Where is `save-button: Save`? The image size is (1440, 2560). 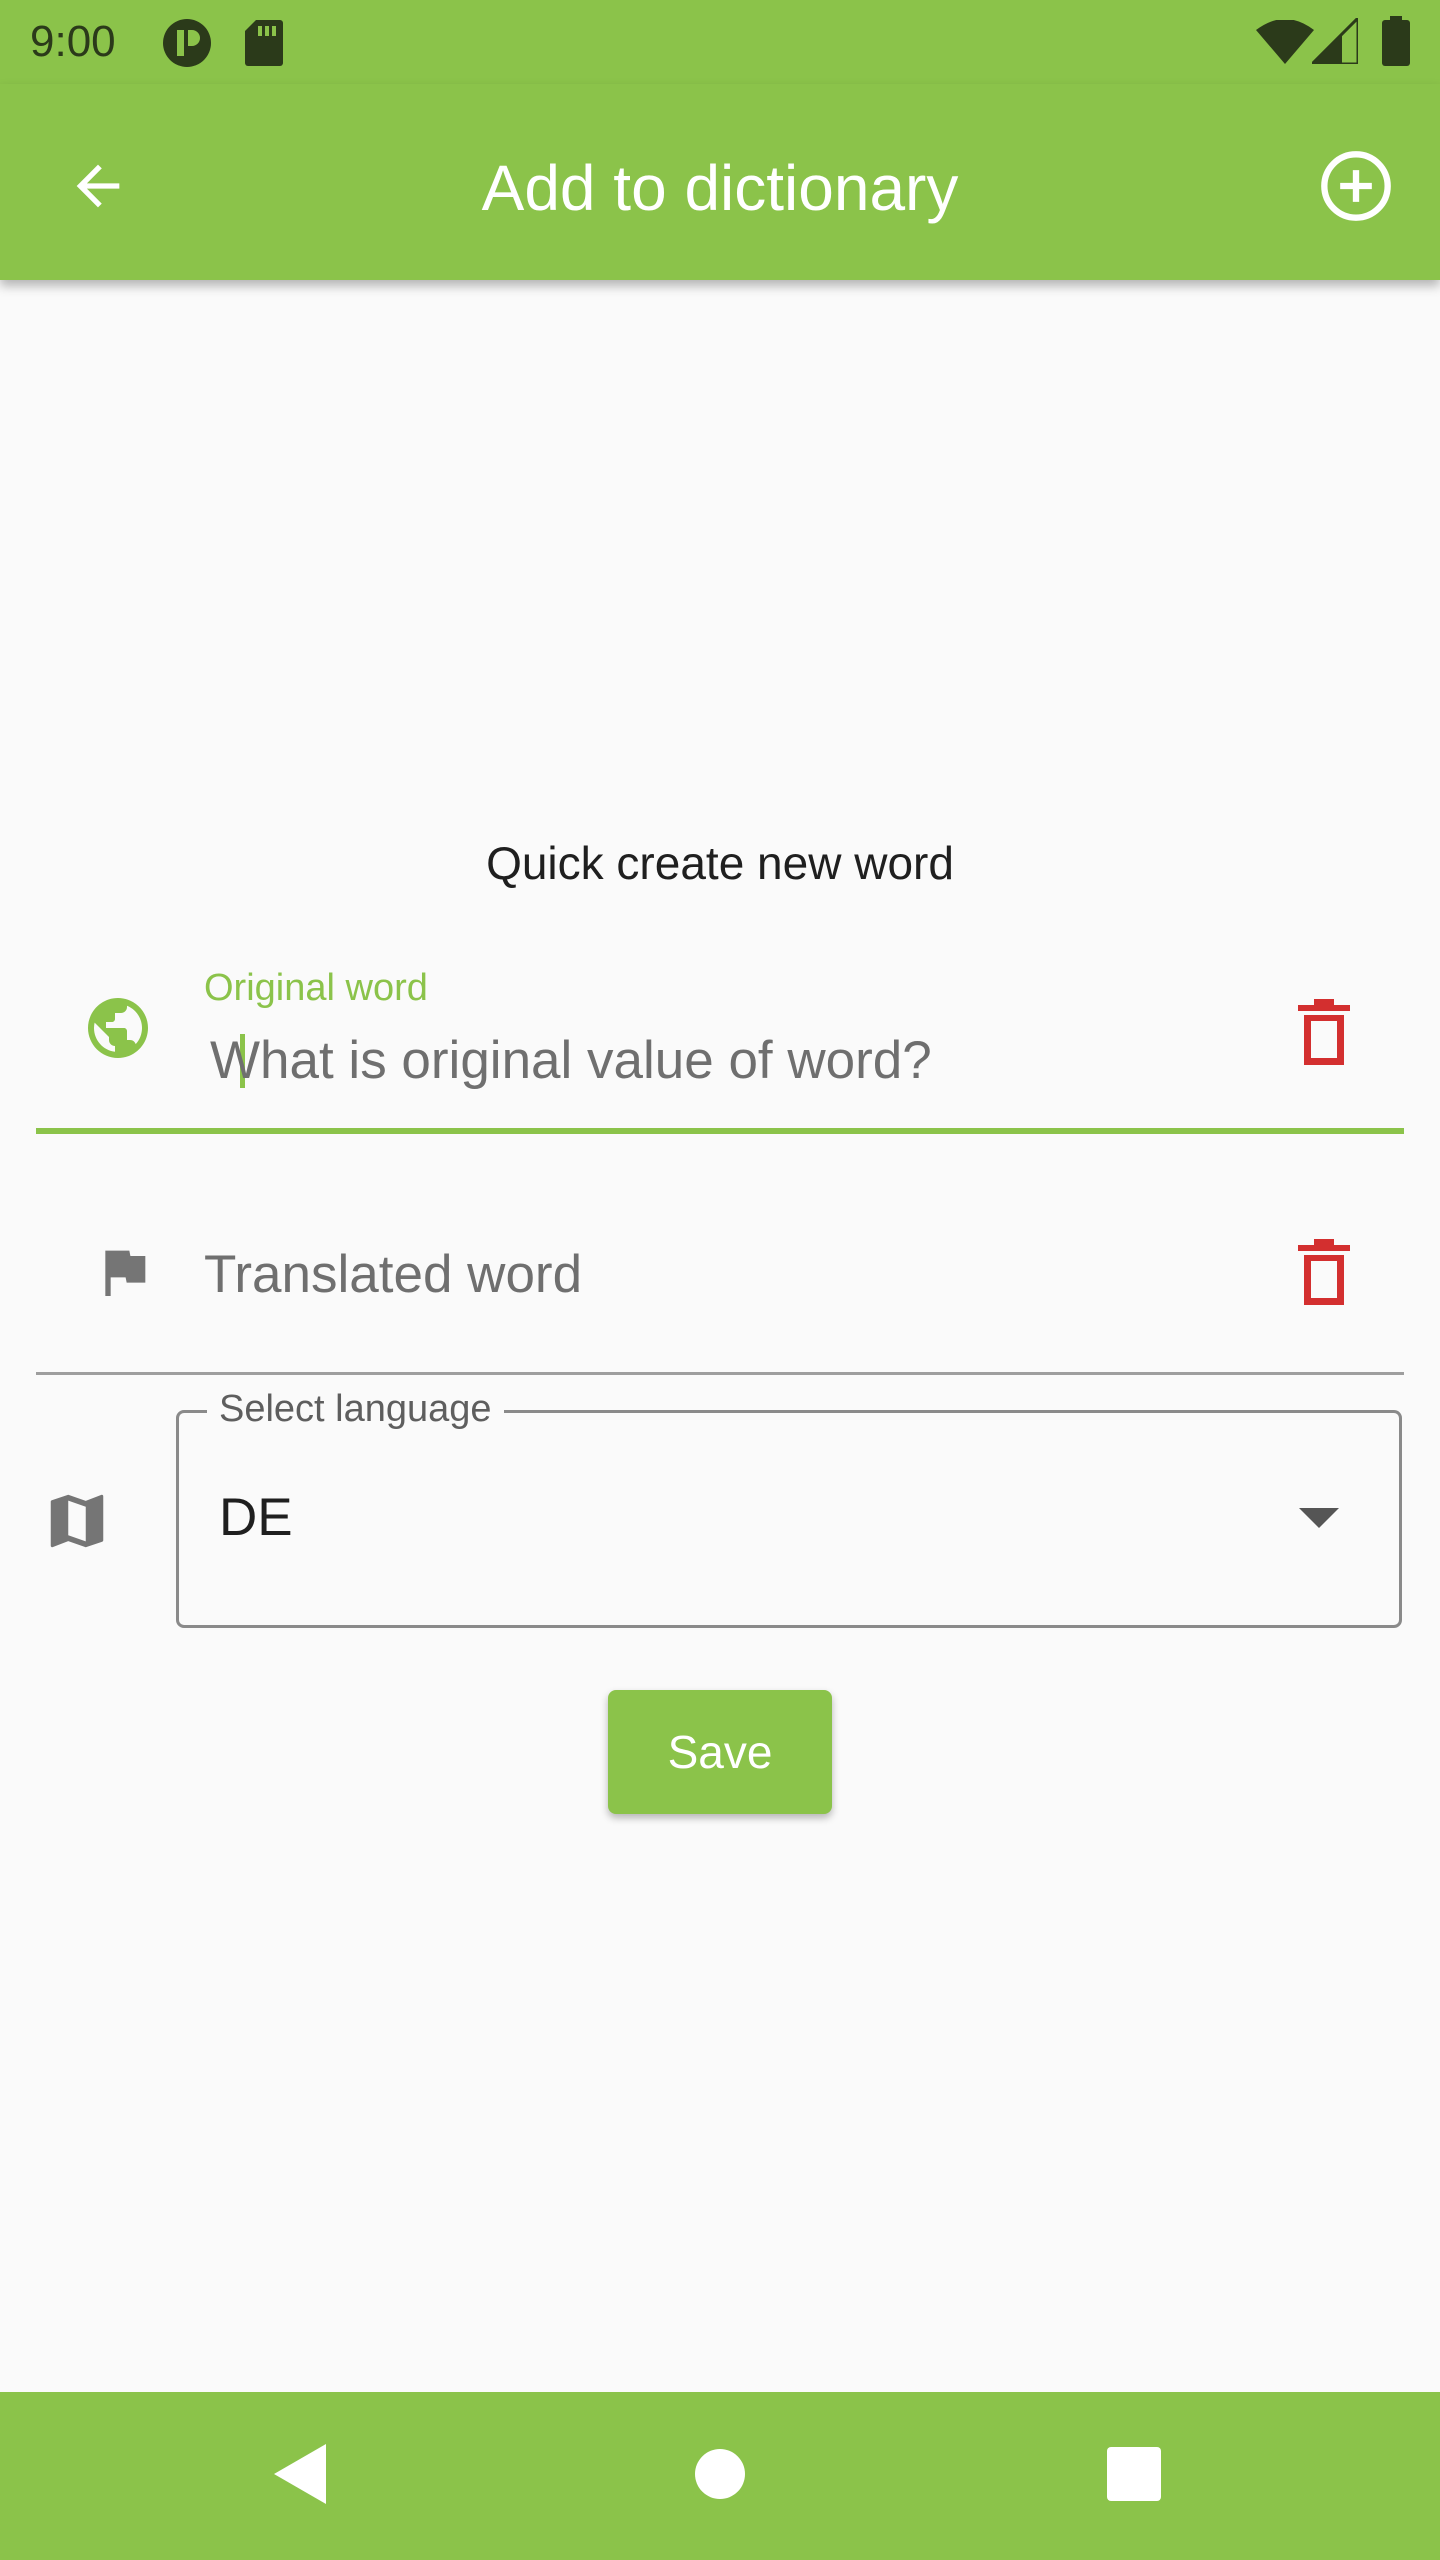 save-button: Save is located at coordinates (720, 1752).